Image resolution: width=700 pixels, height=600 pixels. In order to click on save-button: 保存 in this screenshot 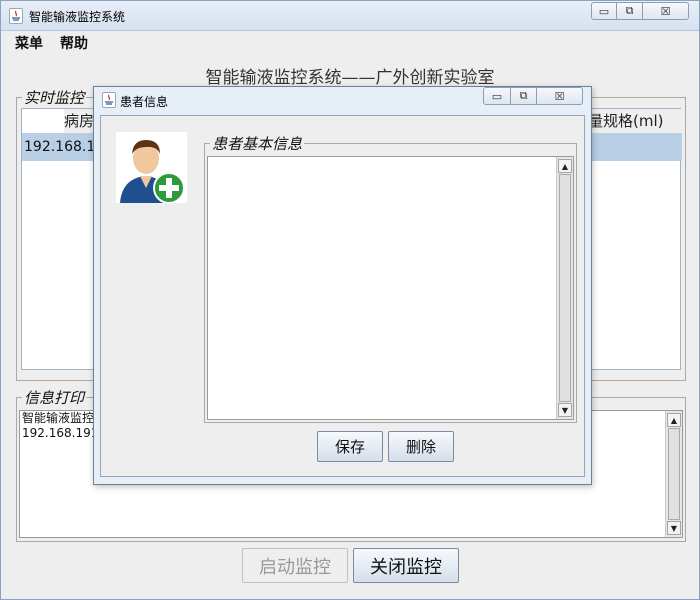, I will do `click(350, 446)`.